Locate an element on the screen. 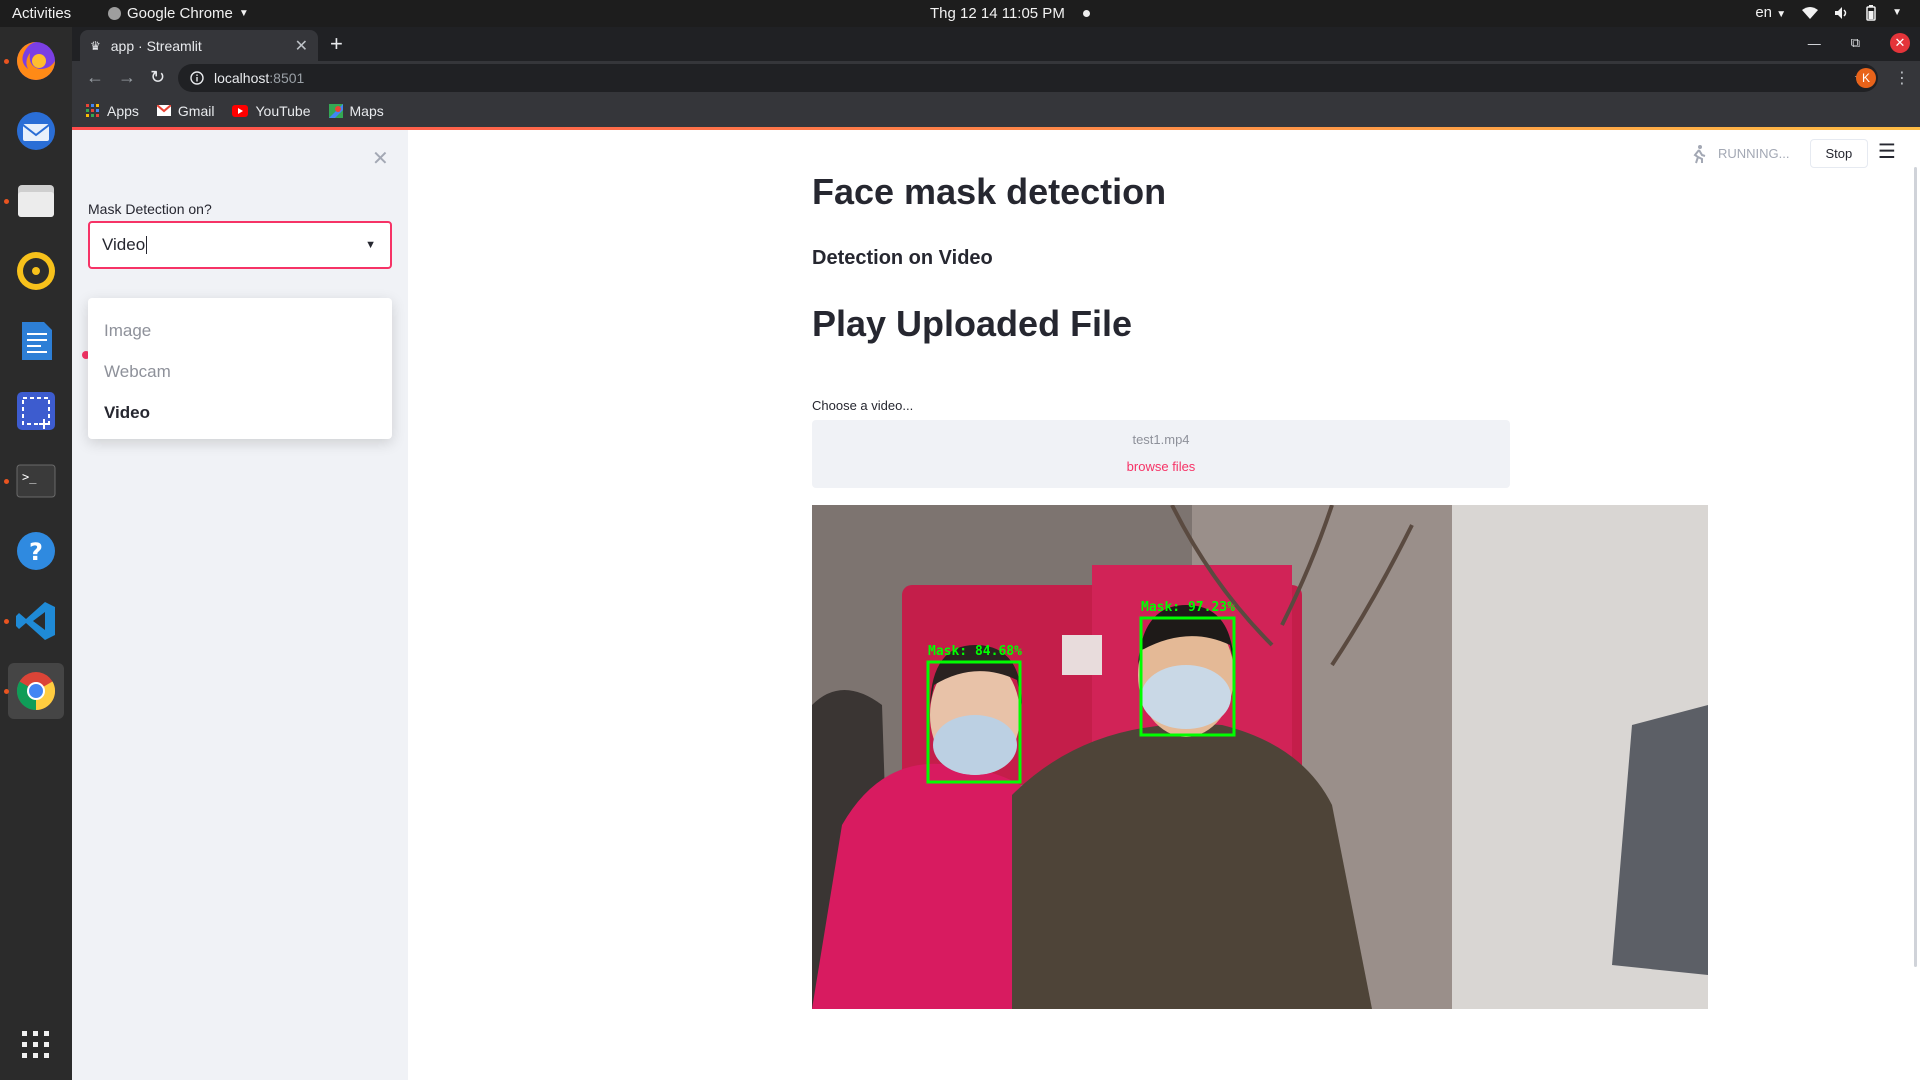 The width and height of the screenshot is (1920, 1080). dock-firefox is located at coordinates (34, 61).